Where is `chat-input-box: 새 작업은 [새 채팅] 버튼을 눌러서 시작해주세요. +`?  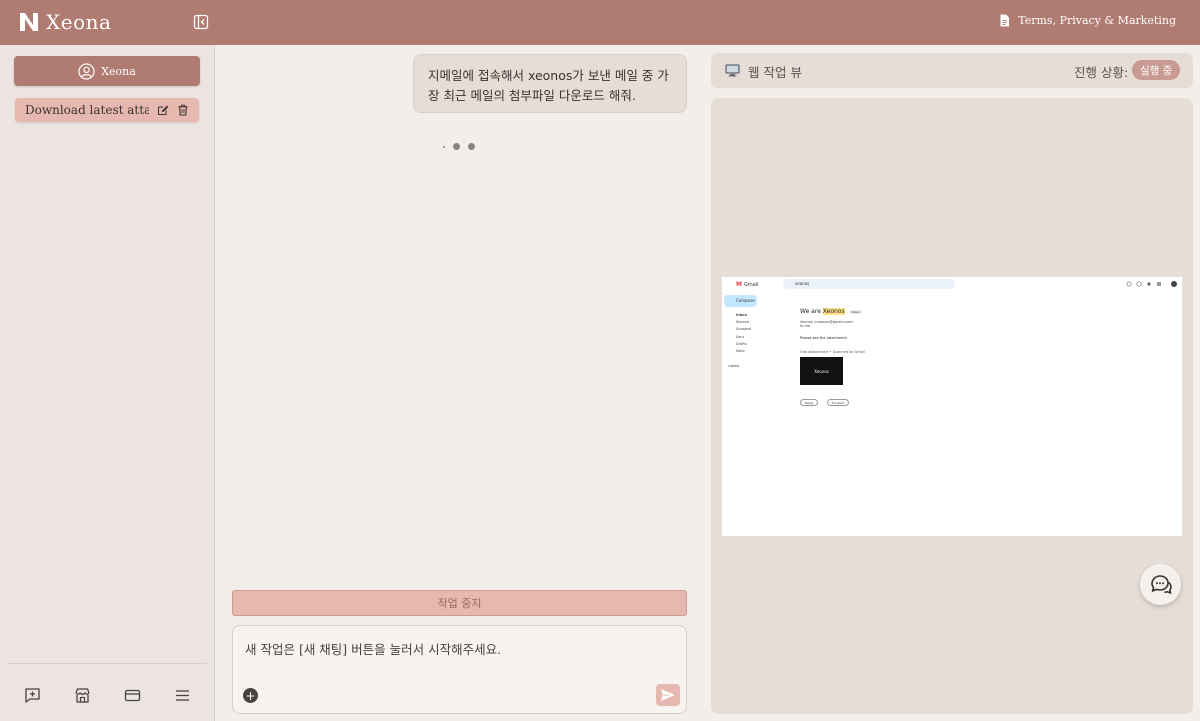 chat-input-box: 새 작업은 [새 채팅] 버튼을 눌러서 시작해주세요. + is located at coordinates (459, 669).